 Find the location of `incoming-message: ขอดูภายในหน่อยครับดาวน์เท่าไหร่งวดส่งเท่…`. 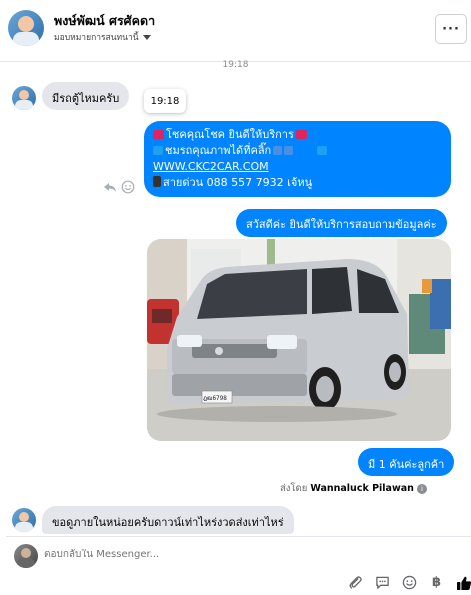

incoming-message: ขอดูภายในหน่อยครับดาวน์เท่าไหร่งวดส่งเท่… is located at coordinates (168, 520).